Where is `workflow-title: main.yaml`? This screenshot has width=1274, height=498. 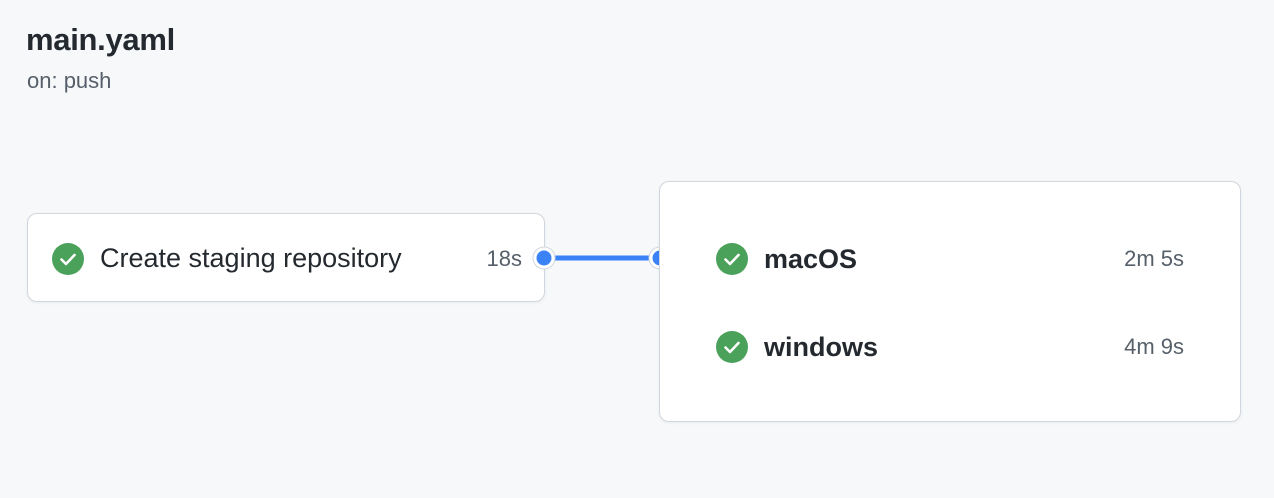
workflow-title: main.yaml is located at coordinates (100, 39).